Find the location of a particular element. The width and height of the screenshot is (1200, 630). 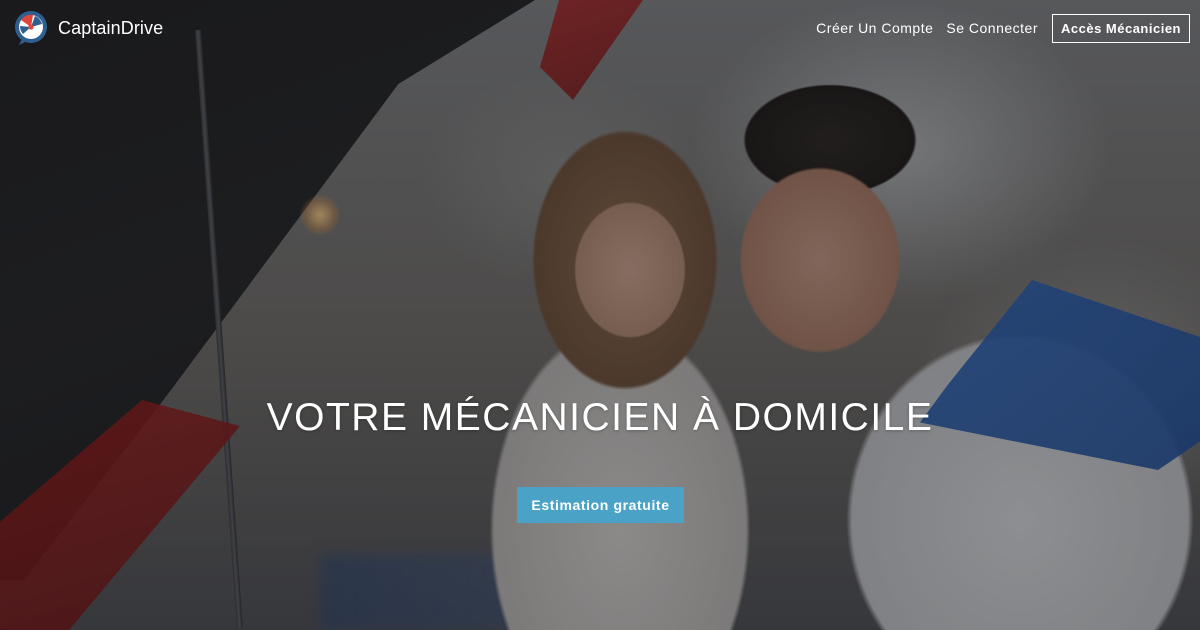

brand-name: CaptainDrive is located at coordinates (111, 27).